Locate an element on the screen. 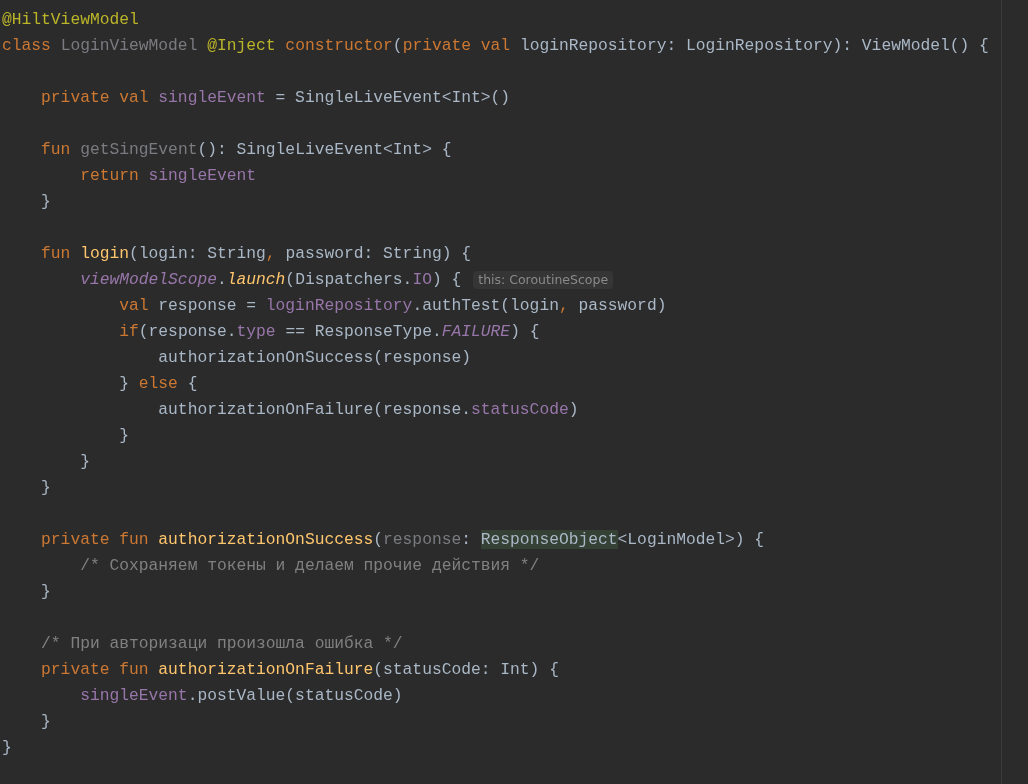 The width and height of the screenshot is (1028, 784). code-line: private val singleEvent = SingleLiveEvent<Int>() is located at coordinates (275, 98).